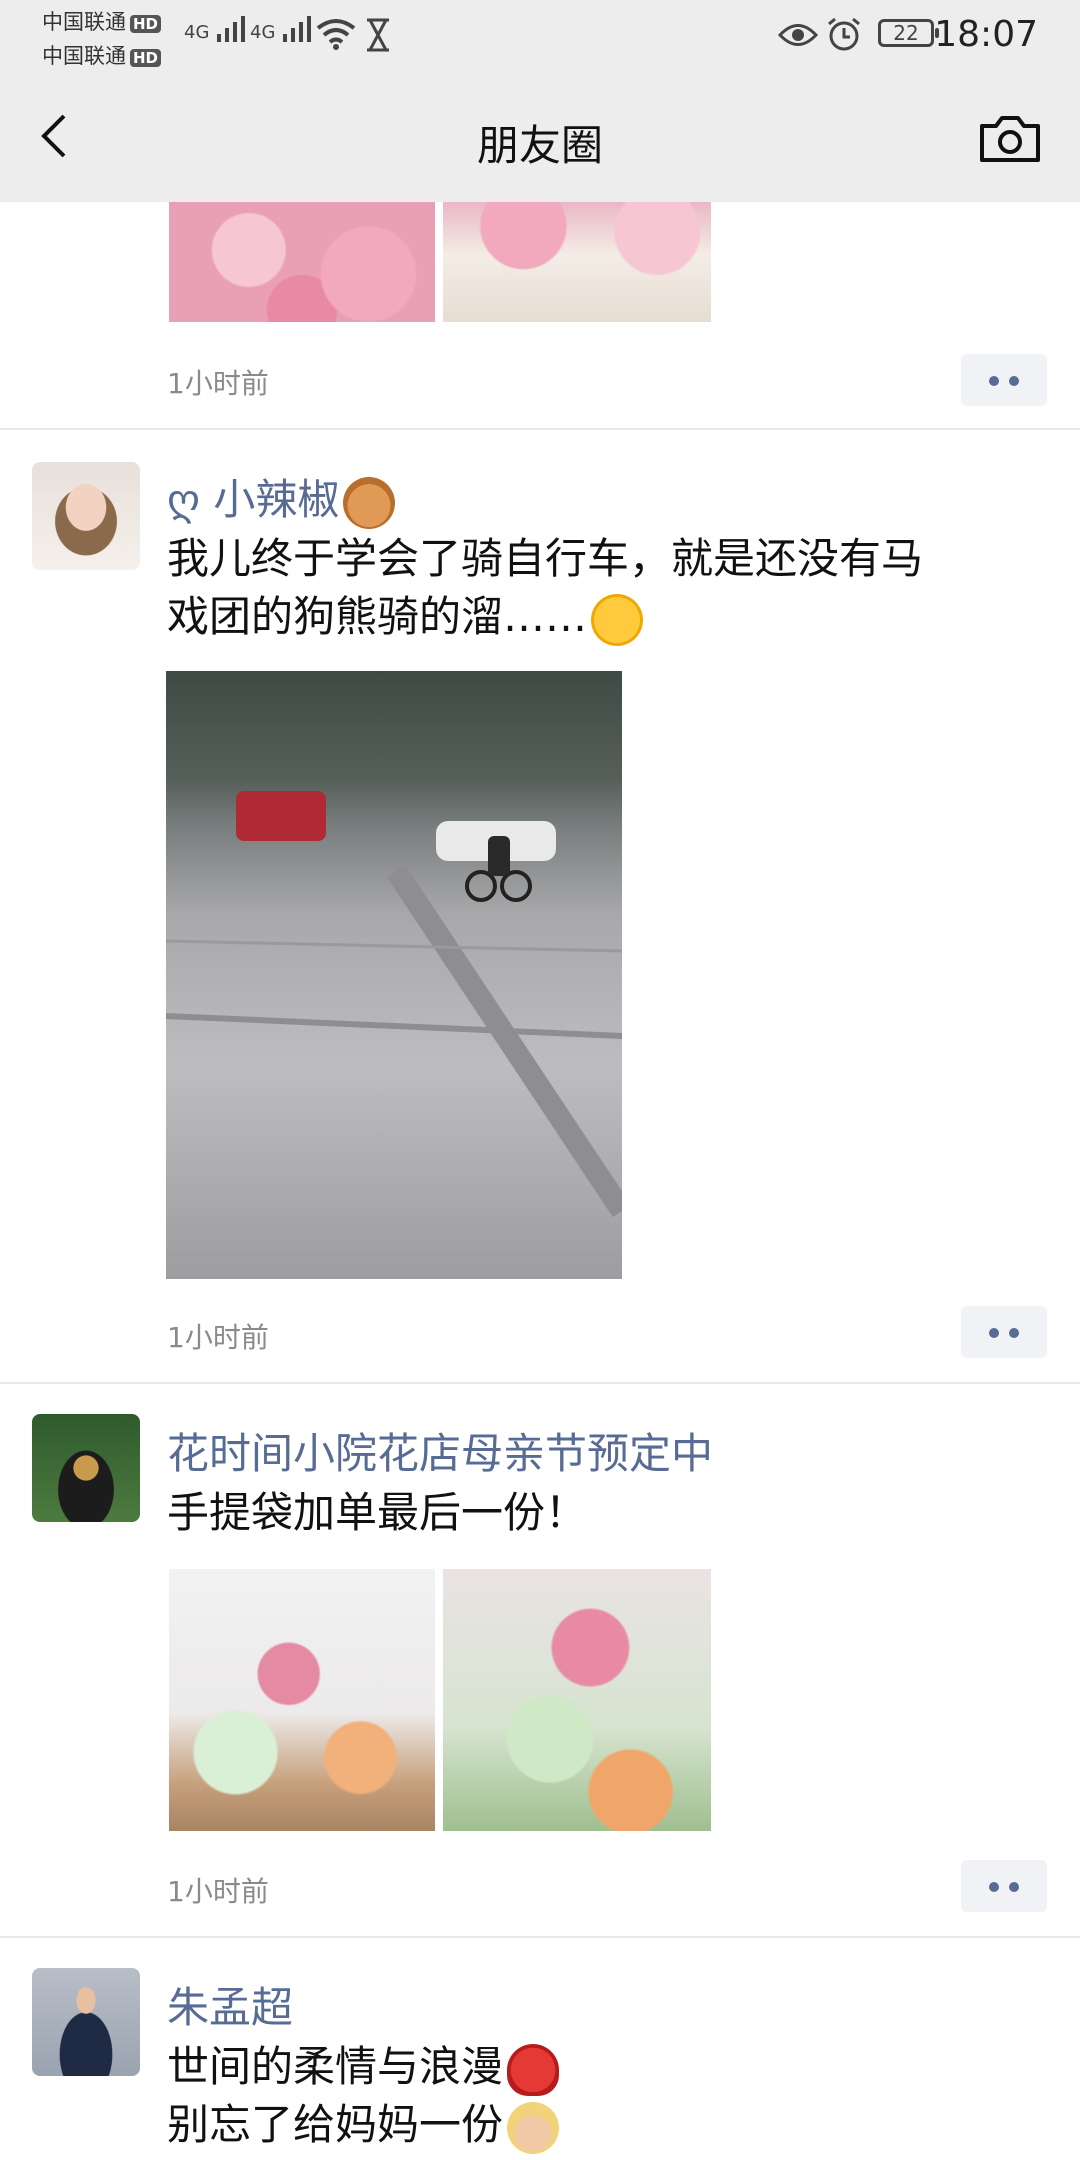 The image size is (1080, 2160). What do you see at coordinates (908, 33) in the screenshot?
I see `battery-icon: 22` at bounding box center [908, 33].